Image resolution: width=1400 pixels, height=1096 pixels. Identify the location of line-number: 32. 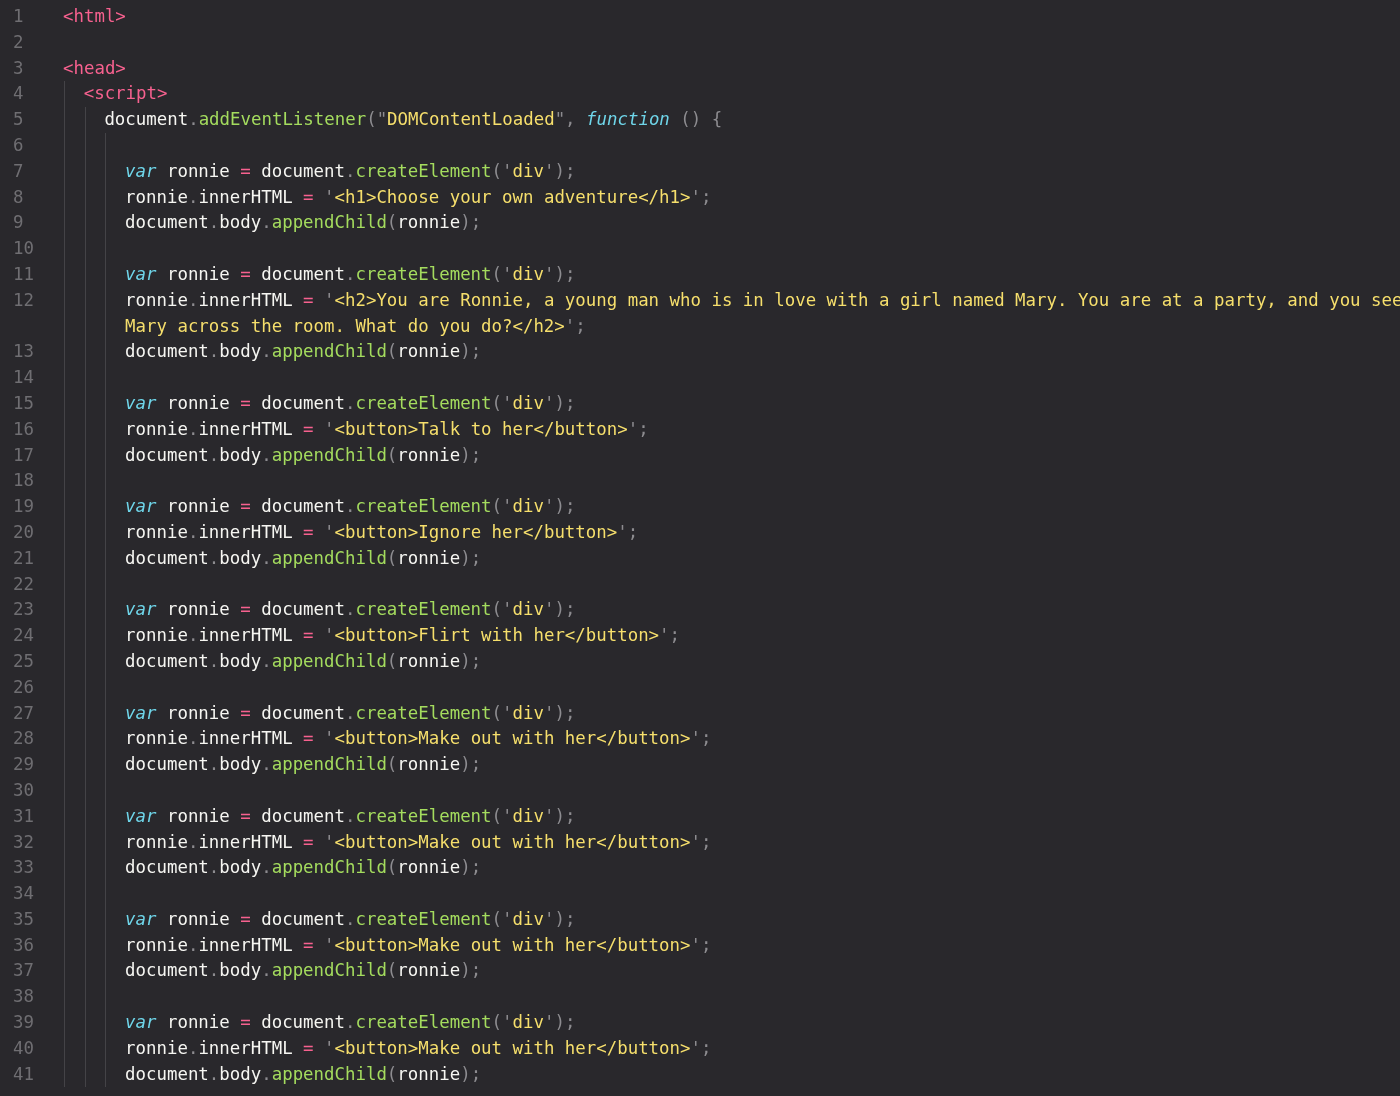
(23, 842).